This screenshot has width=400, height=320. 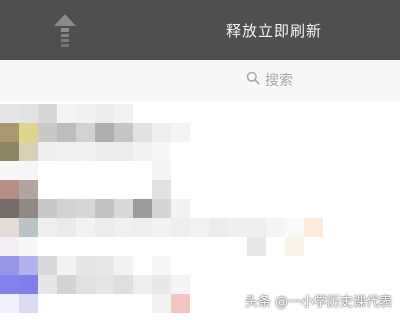 What do you see at coordinates (274, 31) in the screenshot?
I see `refresh-status-text: 释放立即刷新` at bounding box center [274, 31].